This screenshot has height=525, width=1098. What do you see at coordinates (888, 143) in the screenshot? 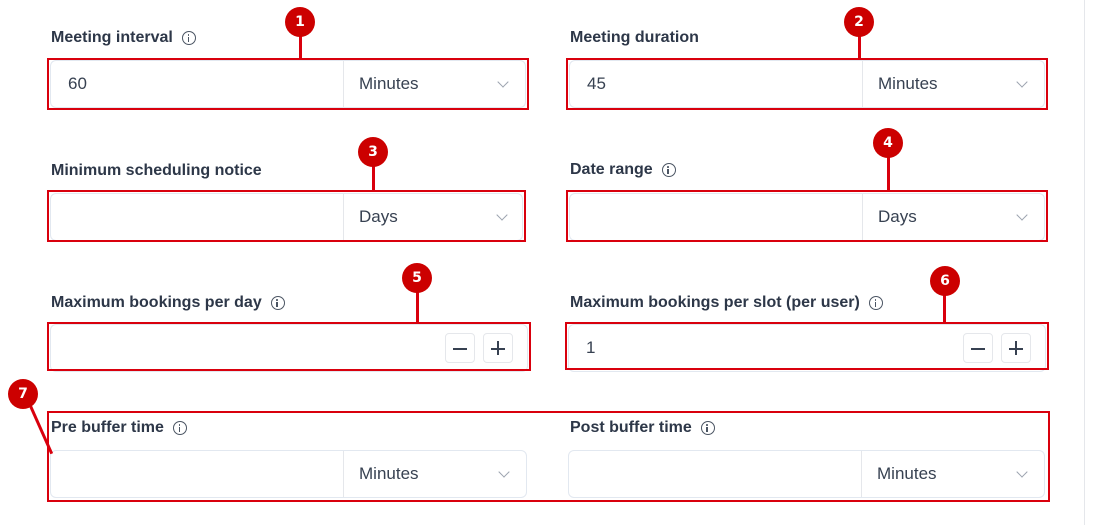
I see `callout-badge-4: 4` at bounding box center [888, 143].